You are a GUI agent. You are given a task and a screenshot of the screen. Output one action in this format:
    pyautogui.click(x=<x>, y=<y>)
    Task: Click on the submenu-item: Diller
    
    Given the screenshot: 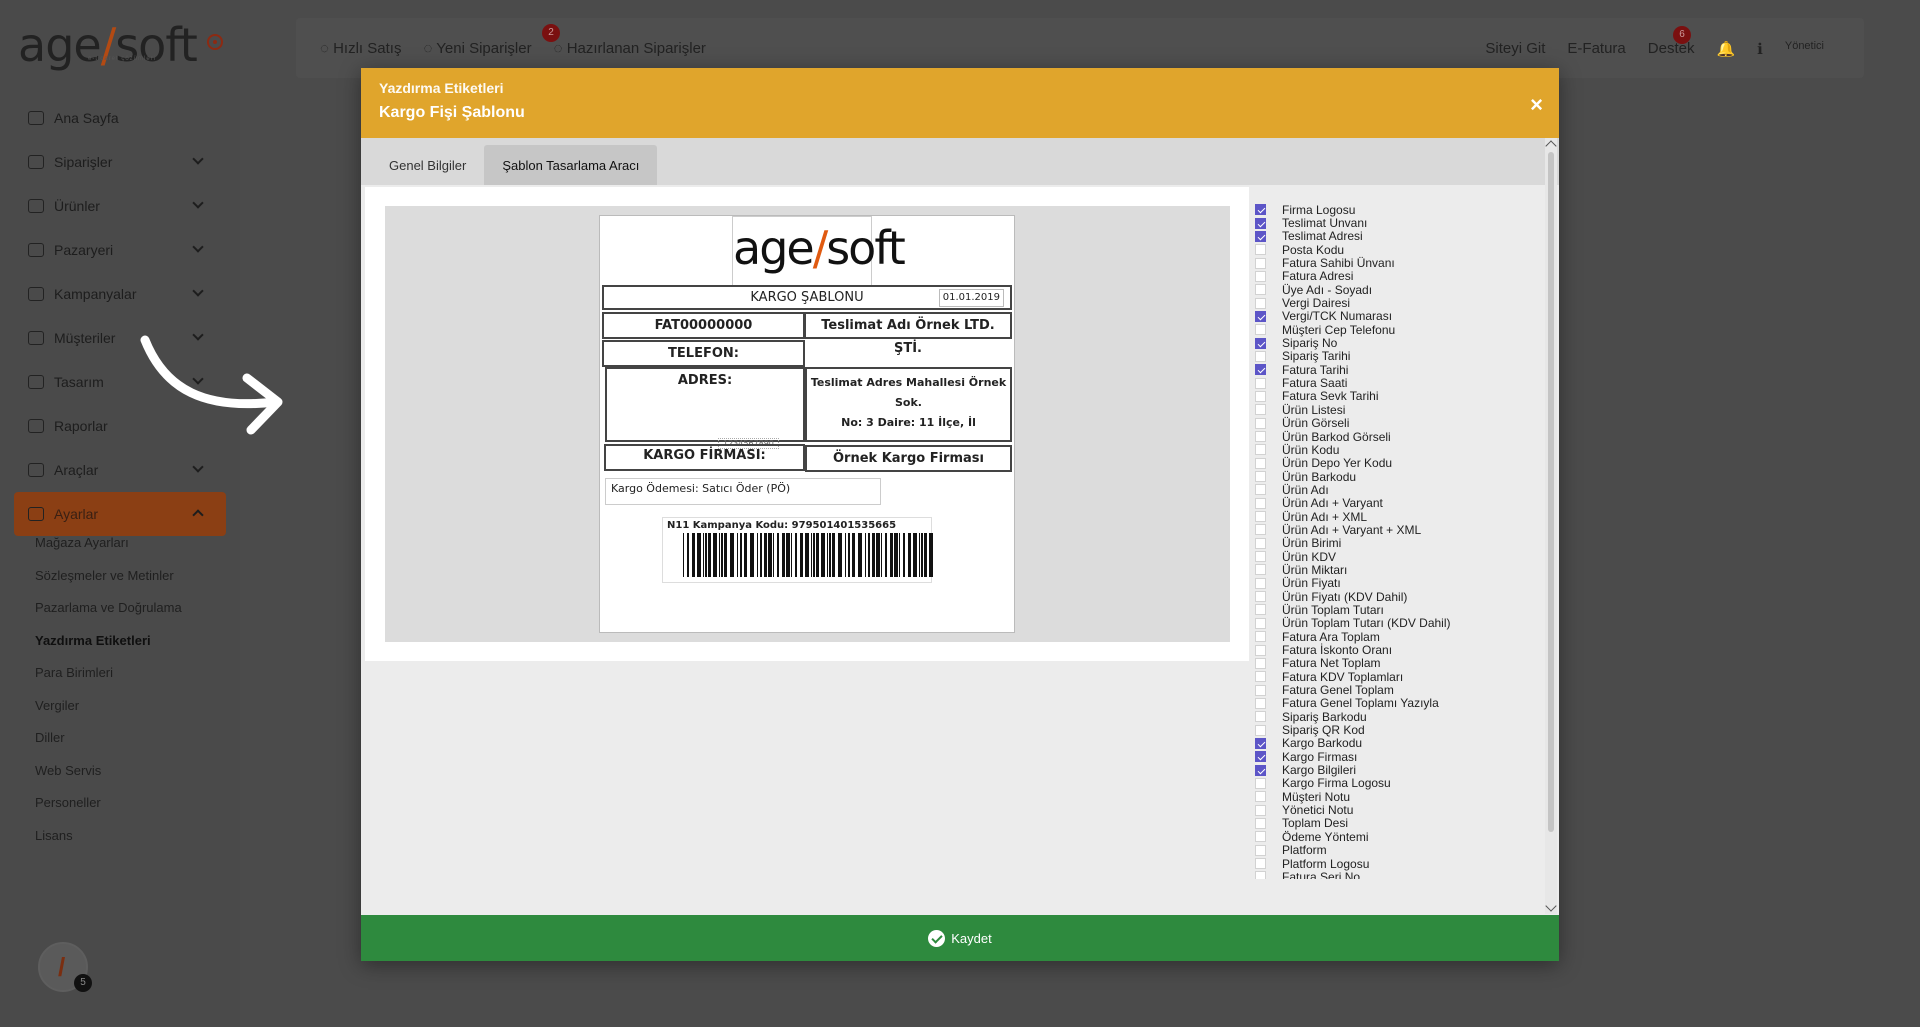 What is the action you would take?
    pyautogui.click(x=108, y=746)
    